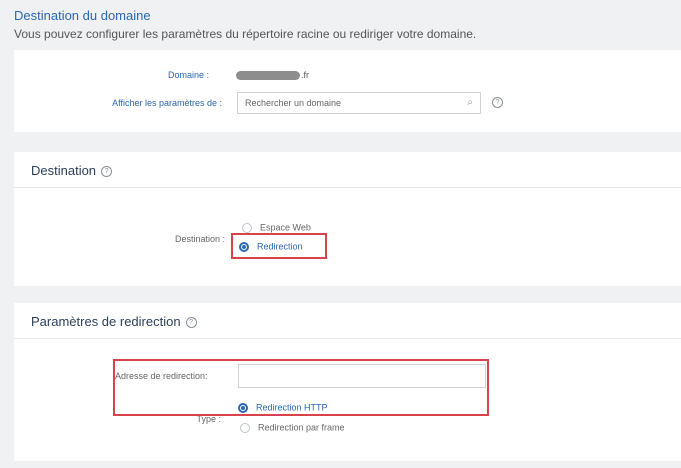  Describe the element at coordinates (188, 75) in the screenshot. I see `domain-label: Domaine :` at that location.